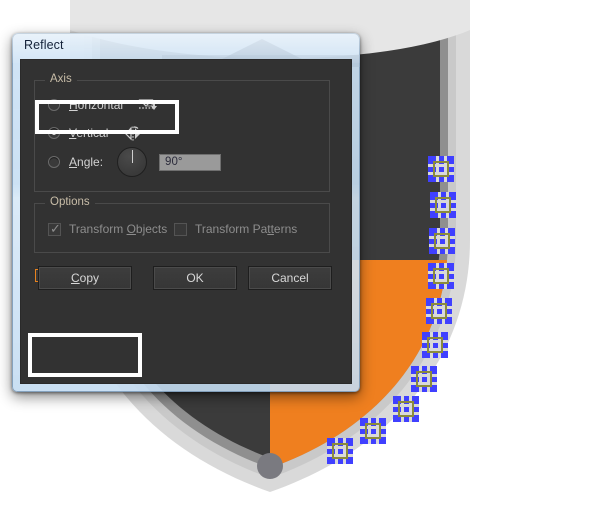 The image size is (600, 524). What do you see at coordinates (75, 278) in the screenshot?
I see `accel-c: C` at bounding box center [75, 278].